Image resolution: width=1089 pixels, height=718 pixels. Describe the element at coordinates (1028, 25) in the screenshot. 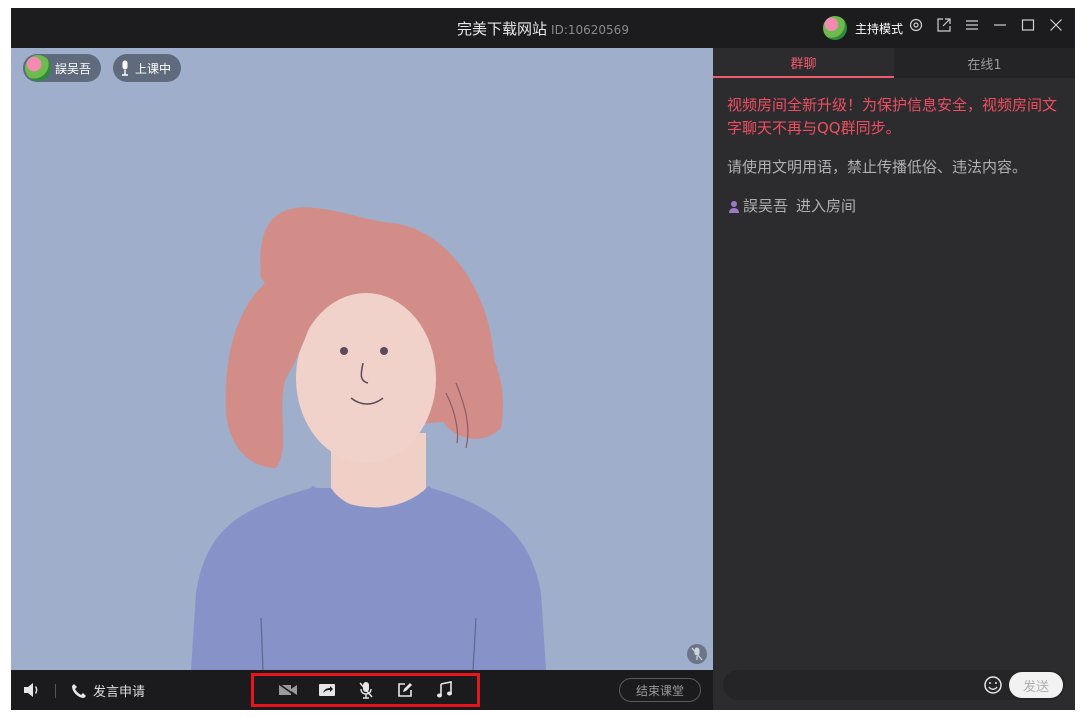

I see `maximize-icon` at that location.